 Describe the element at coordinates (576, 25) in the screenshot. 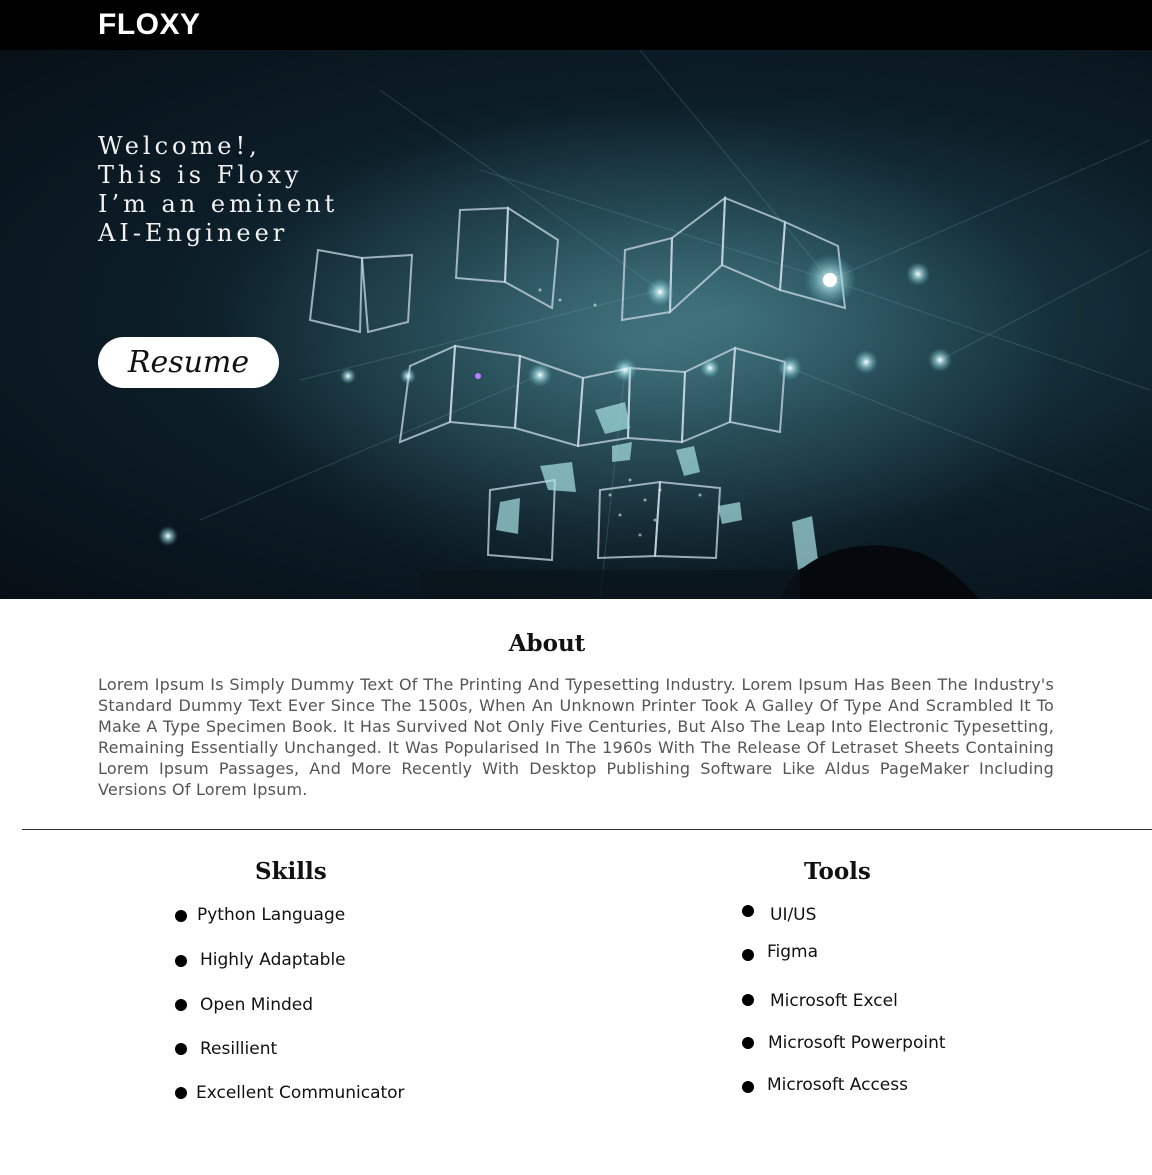

I see `top-navbar: FLOXY` at that location.